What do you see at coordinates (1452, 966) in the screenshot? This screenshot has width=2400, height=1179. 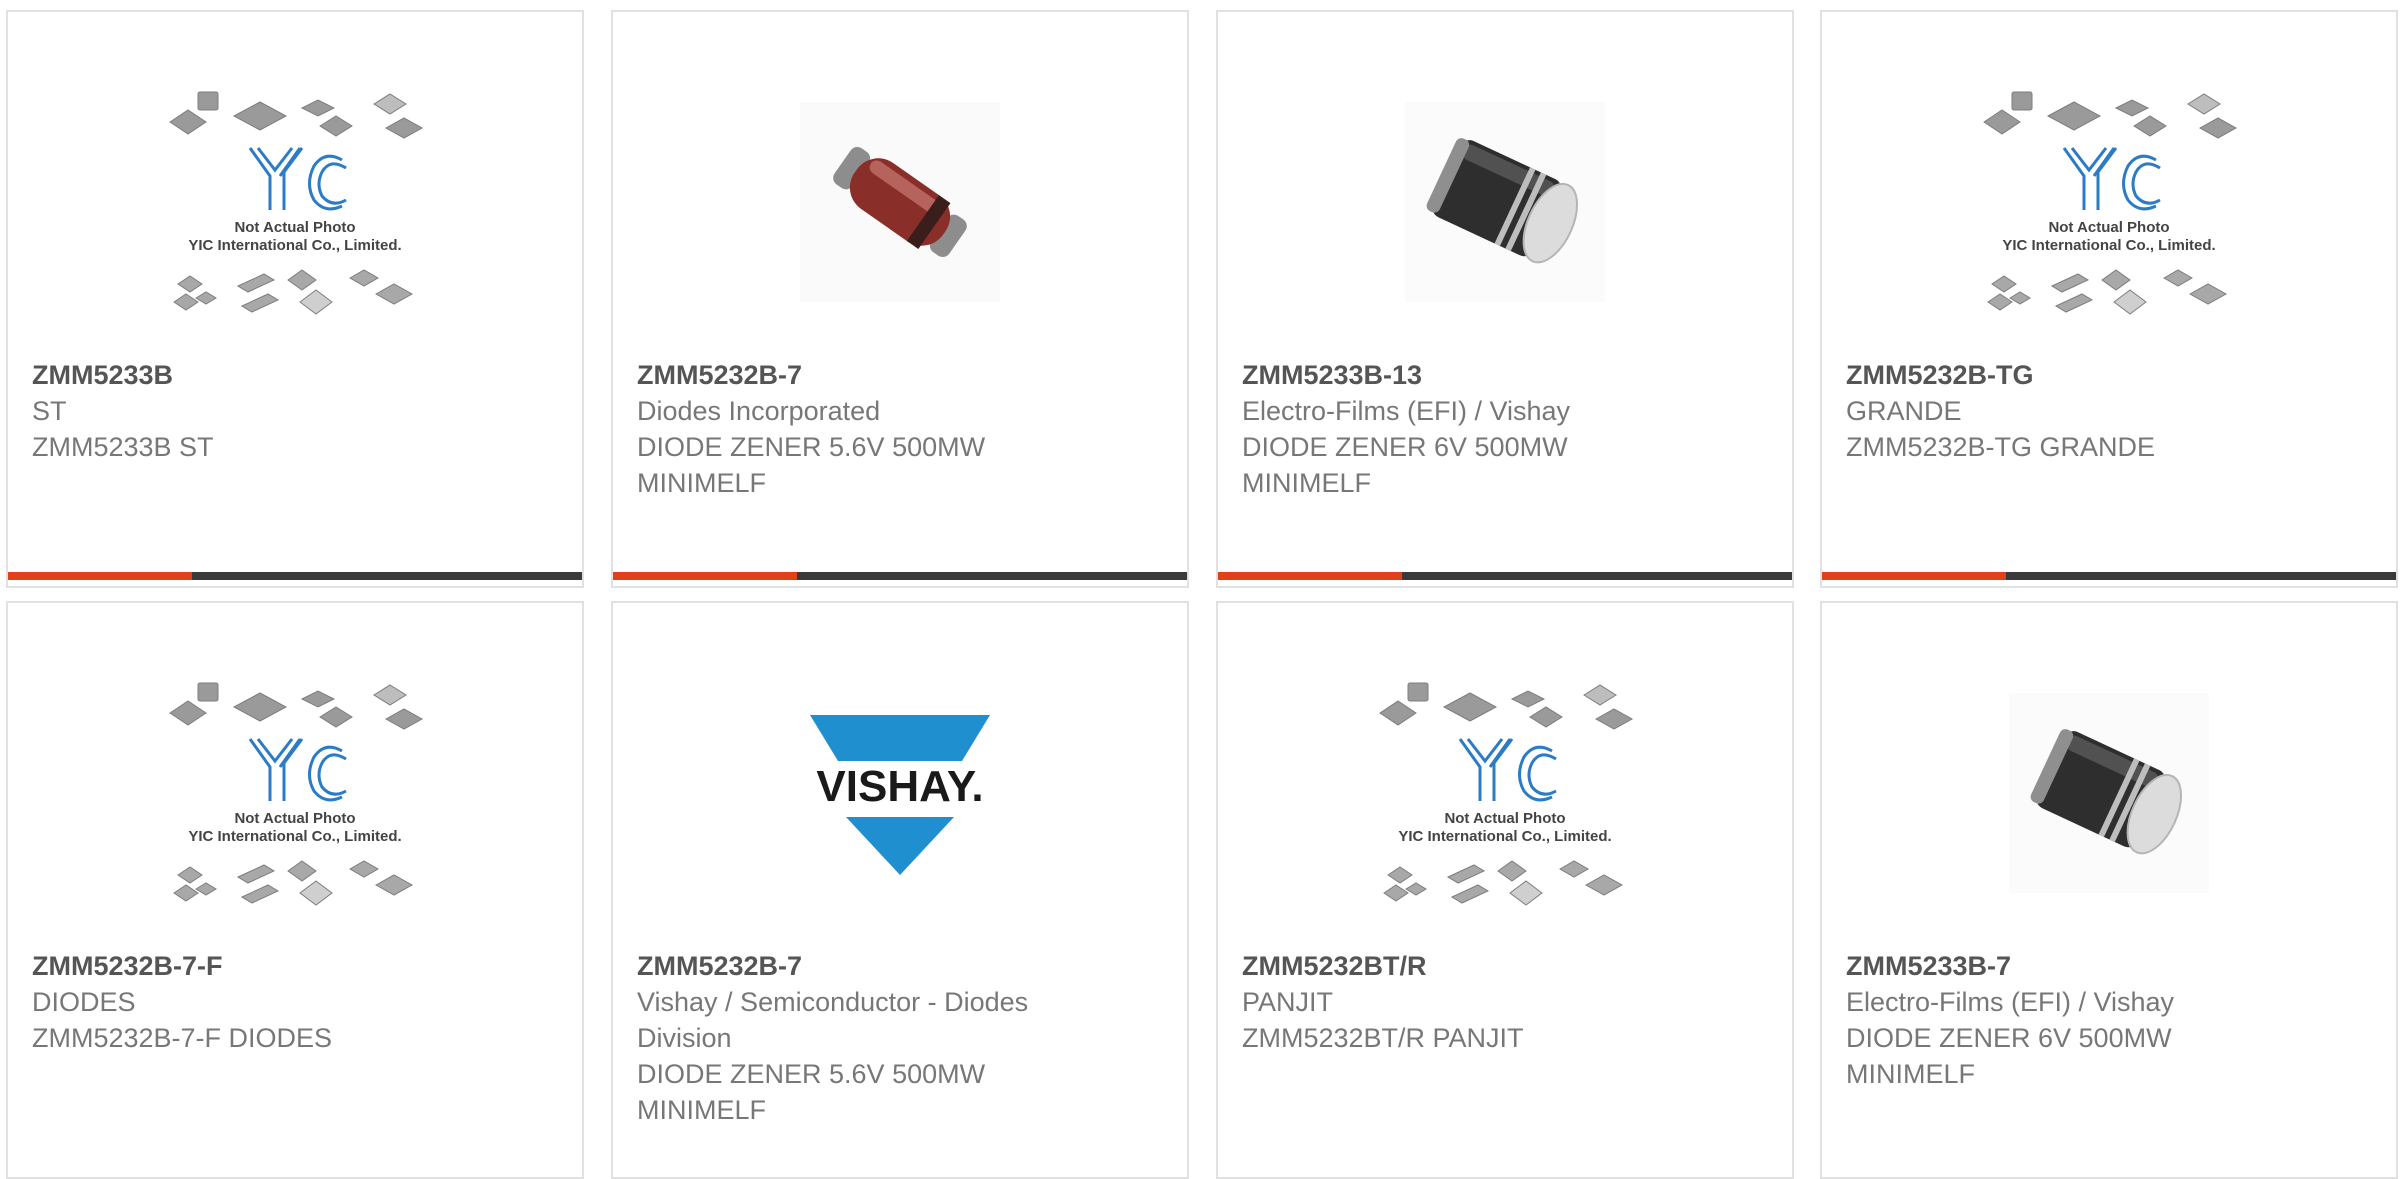 I see `part-number: ZMM5232BT/R` at bounding box center [1452, 966].